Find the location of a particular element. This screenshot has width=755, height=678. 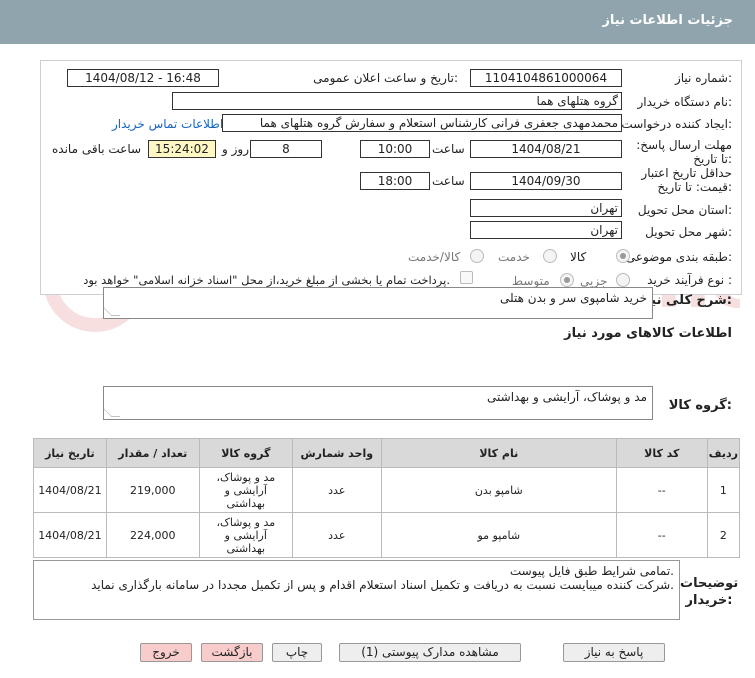

deadline-time-field: 10:00 is located at coordinates (395, 149).